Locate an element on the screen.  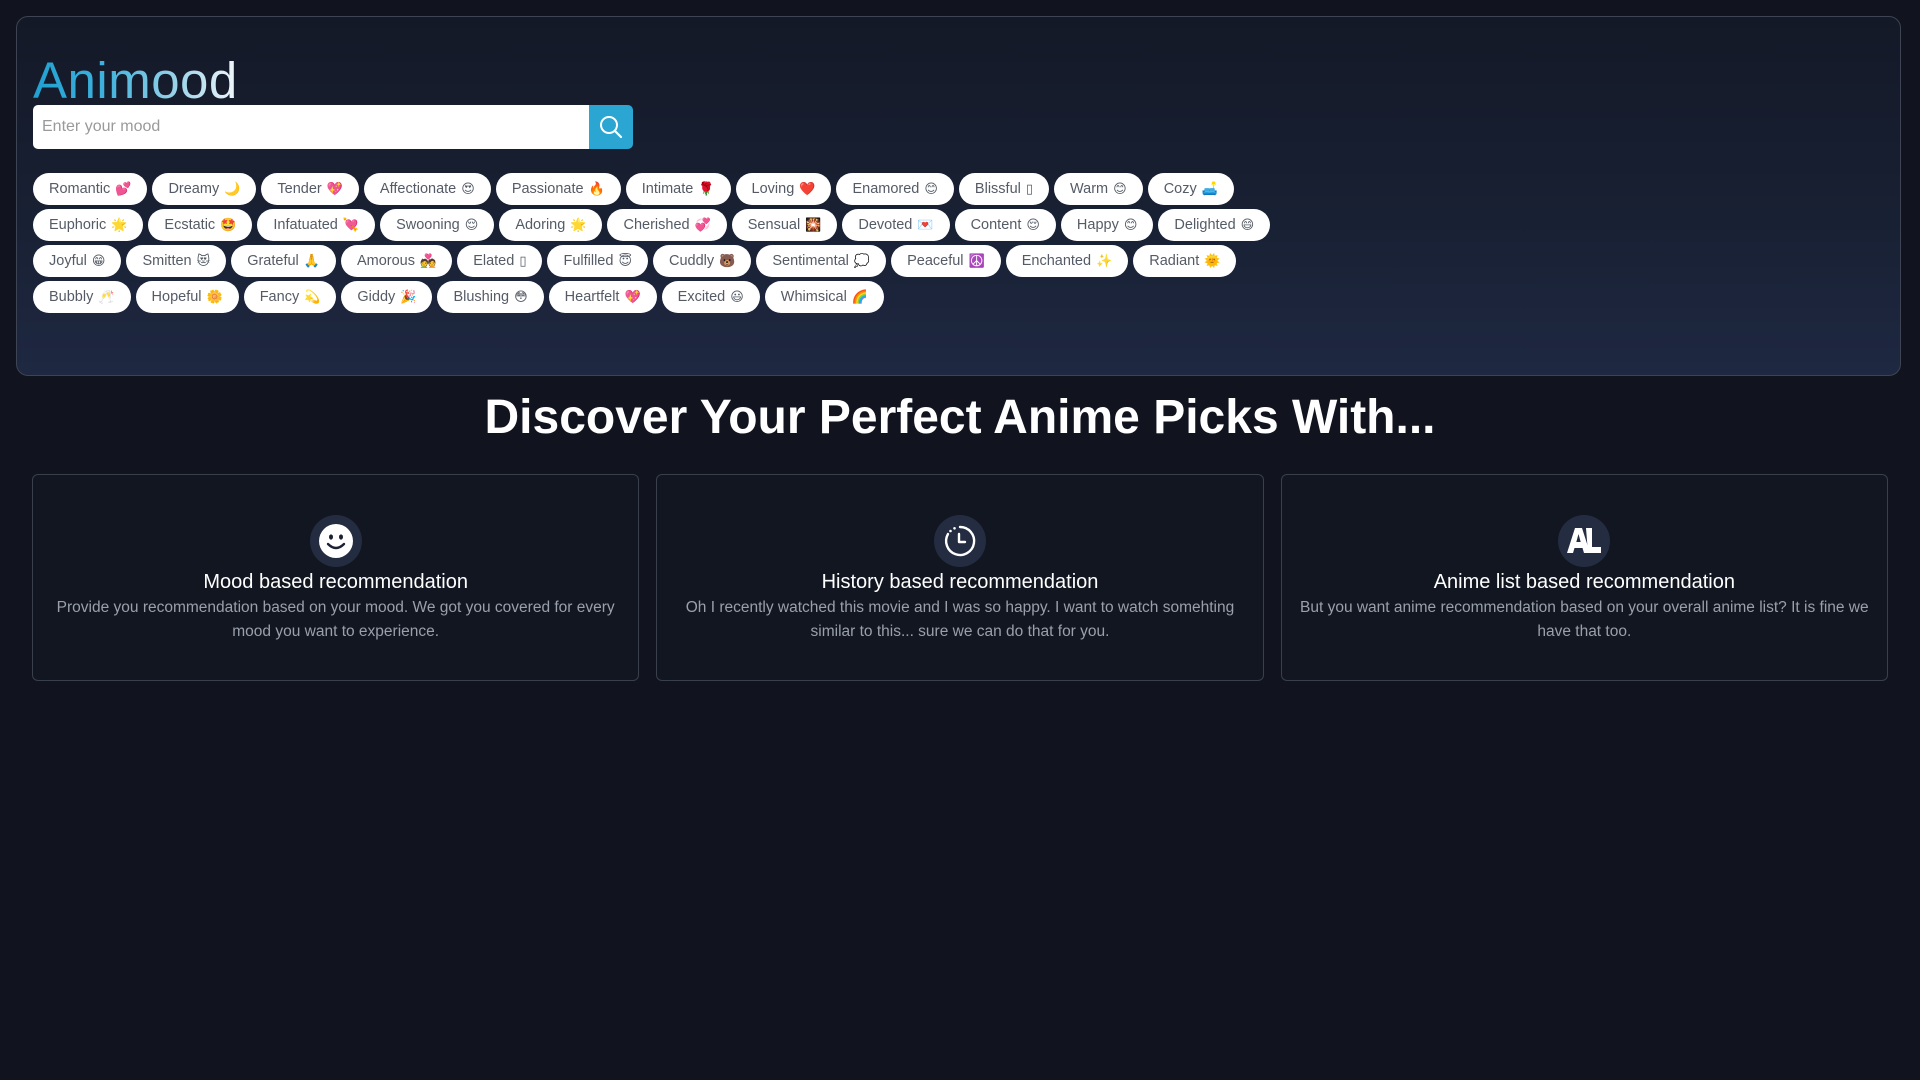
mood-chip-label: Enamored is located at coordinates (886, 189).